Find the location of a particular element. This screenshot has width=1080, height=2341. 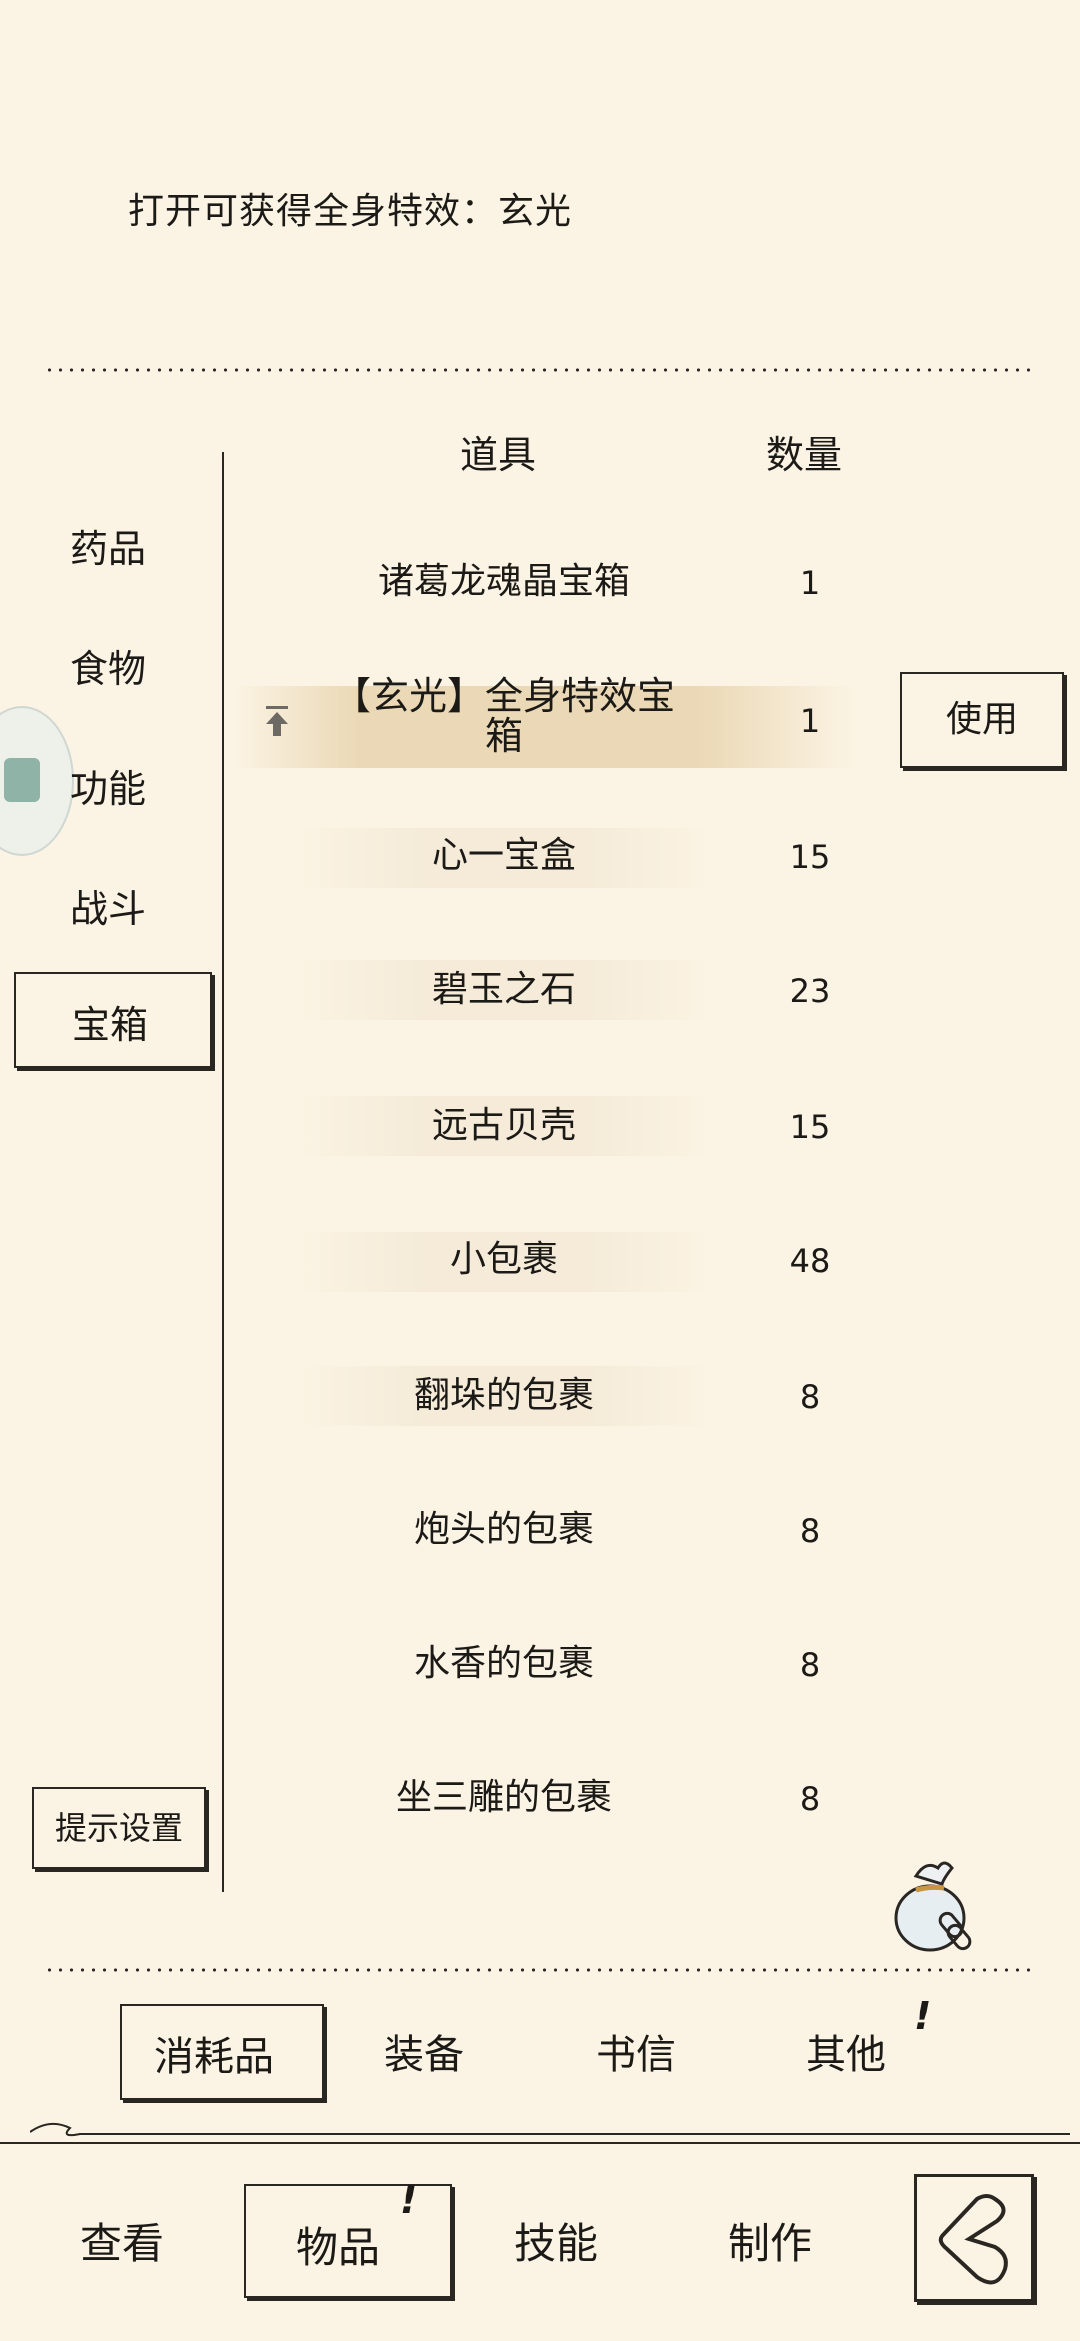

bag-icon is located at coordinates (934, 1905).